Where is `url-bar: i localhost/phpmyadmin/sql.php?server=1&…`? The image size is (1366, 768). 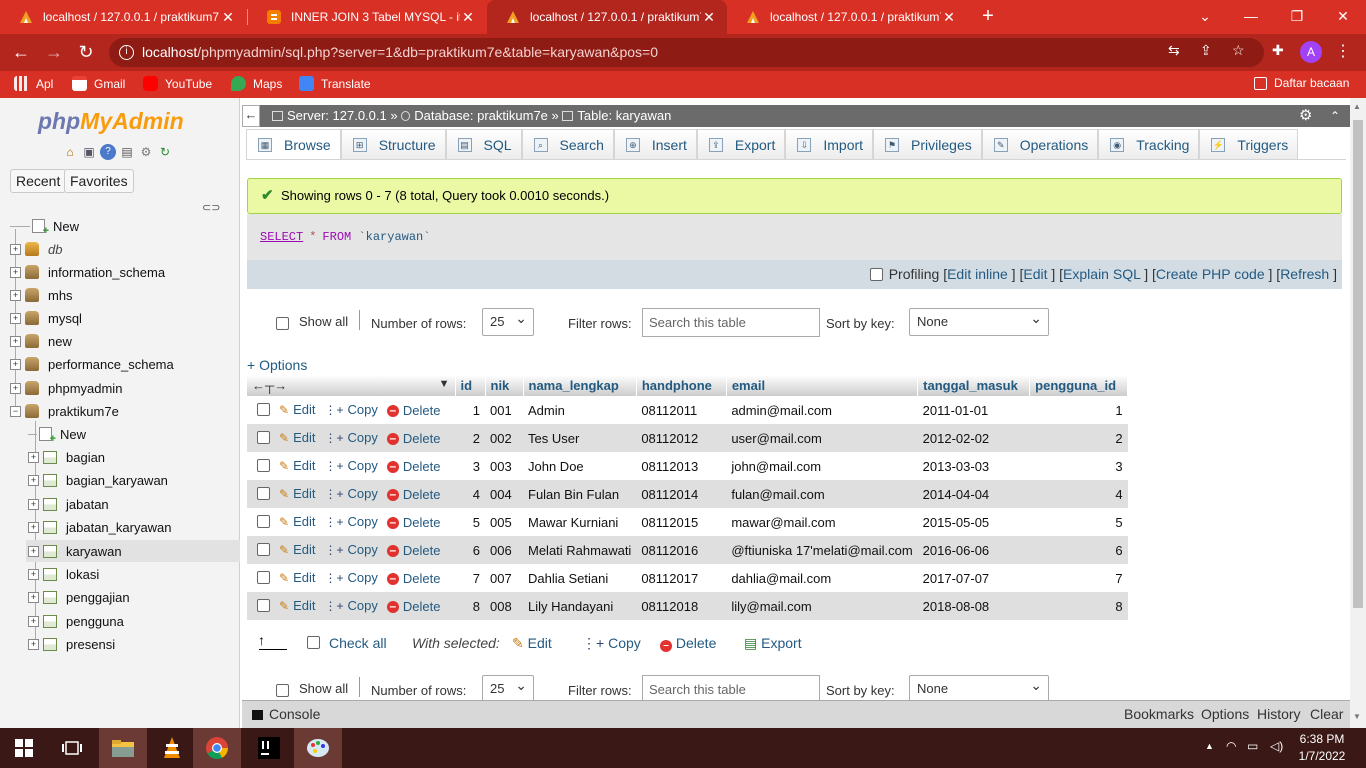 url-bar: i localhost/phpmyadmin/sql.php?server=1&… is located at coordinates (686, 52).